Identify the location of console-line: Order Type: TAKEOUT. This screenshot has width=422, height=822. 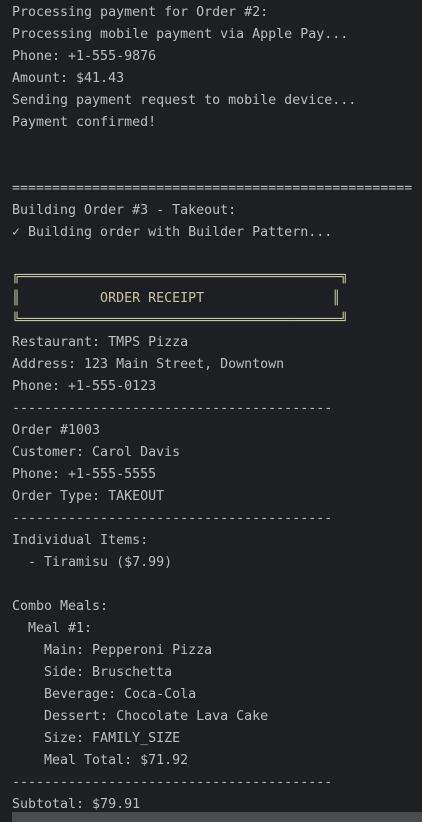
(88, 496).